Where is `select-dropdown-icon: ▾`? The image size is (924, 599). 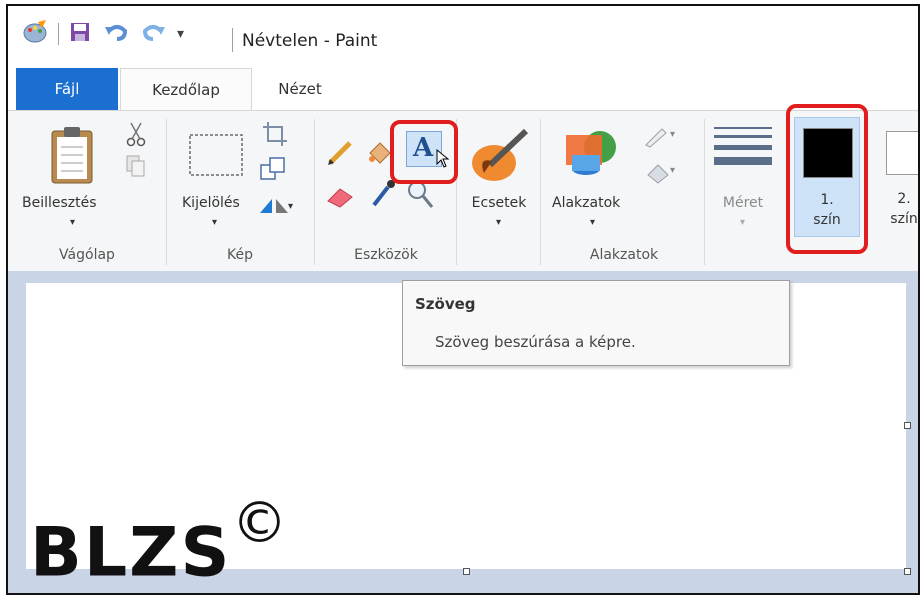 select-dropdown-icon: ▾ is located at coordinates (215, 222).